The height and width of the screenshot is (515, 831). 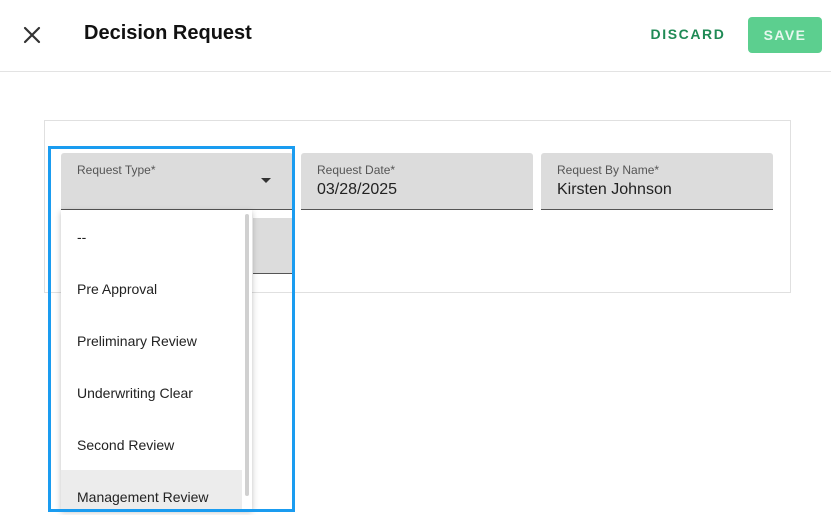 What do you see at coordinates (357, 189) in the screenshot?
I see `request-date-value: 03/28/2025` at bounding box center [357, 189].